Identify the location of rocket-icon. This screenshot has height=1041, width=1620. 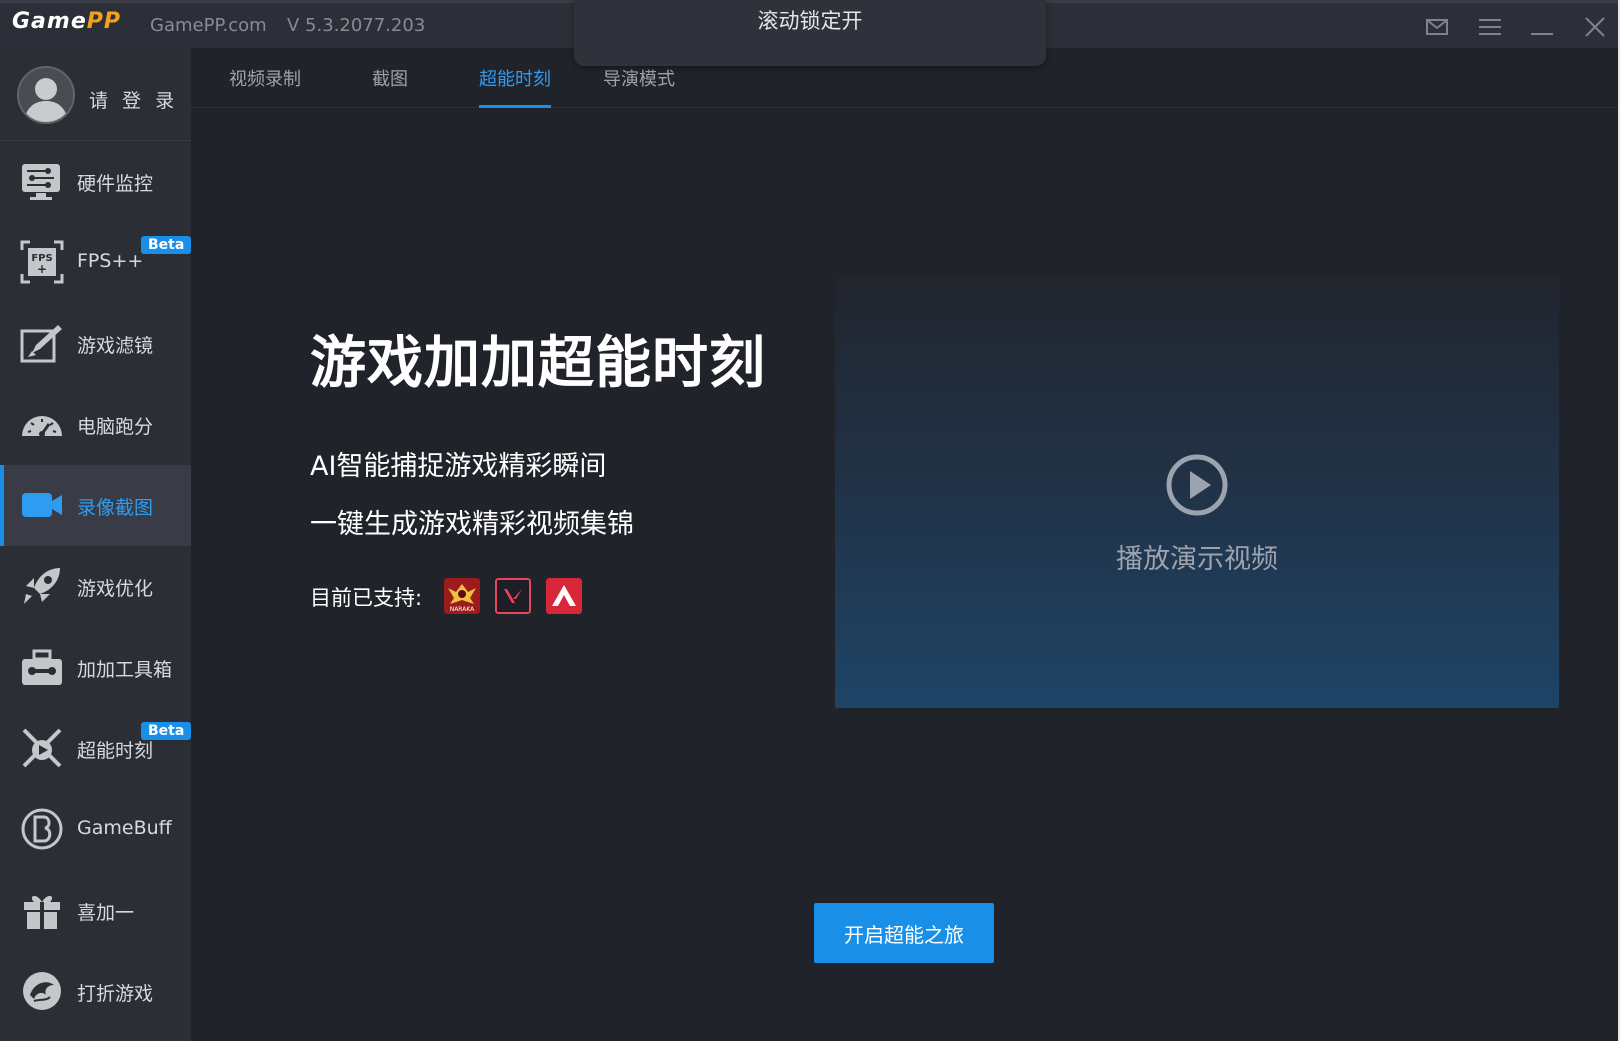
(42, 586).